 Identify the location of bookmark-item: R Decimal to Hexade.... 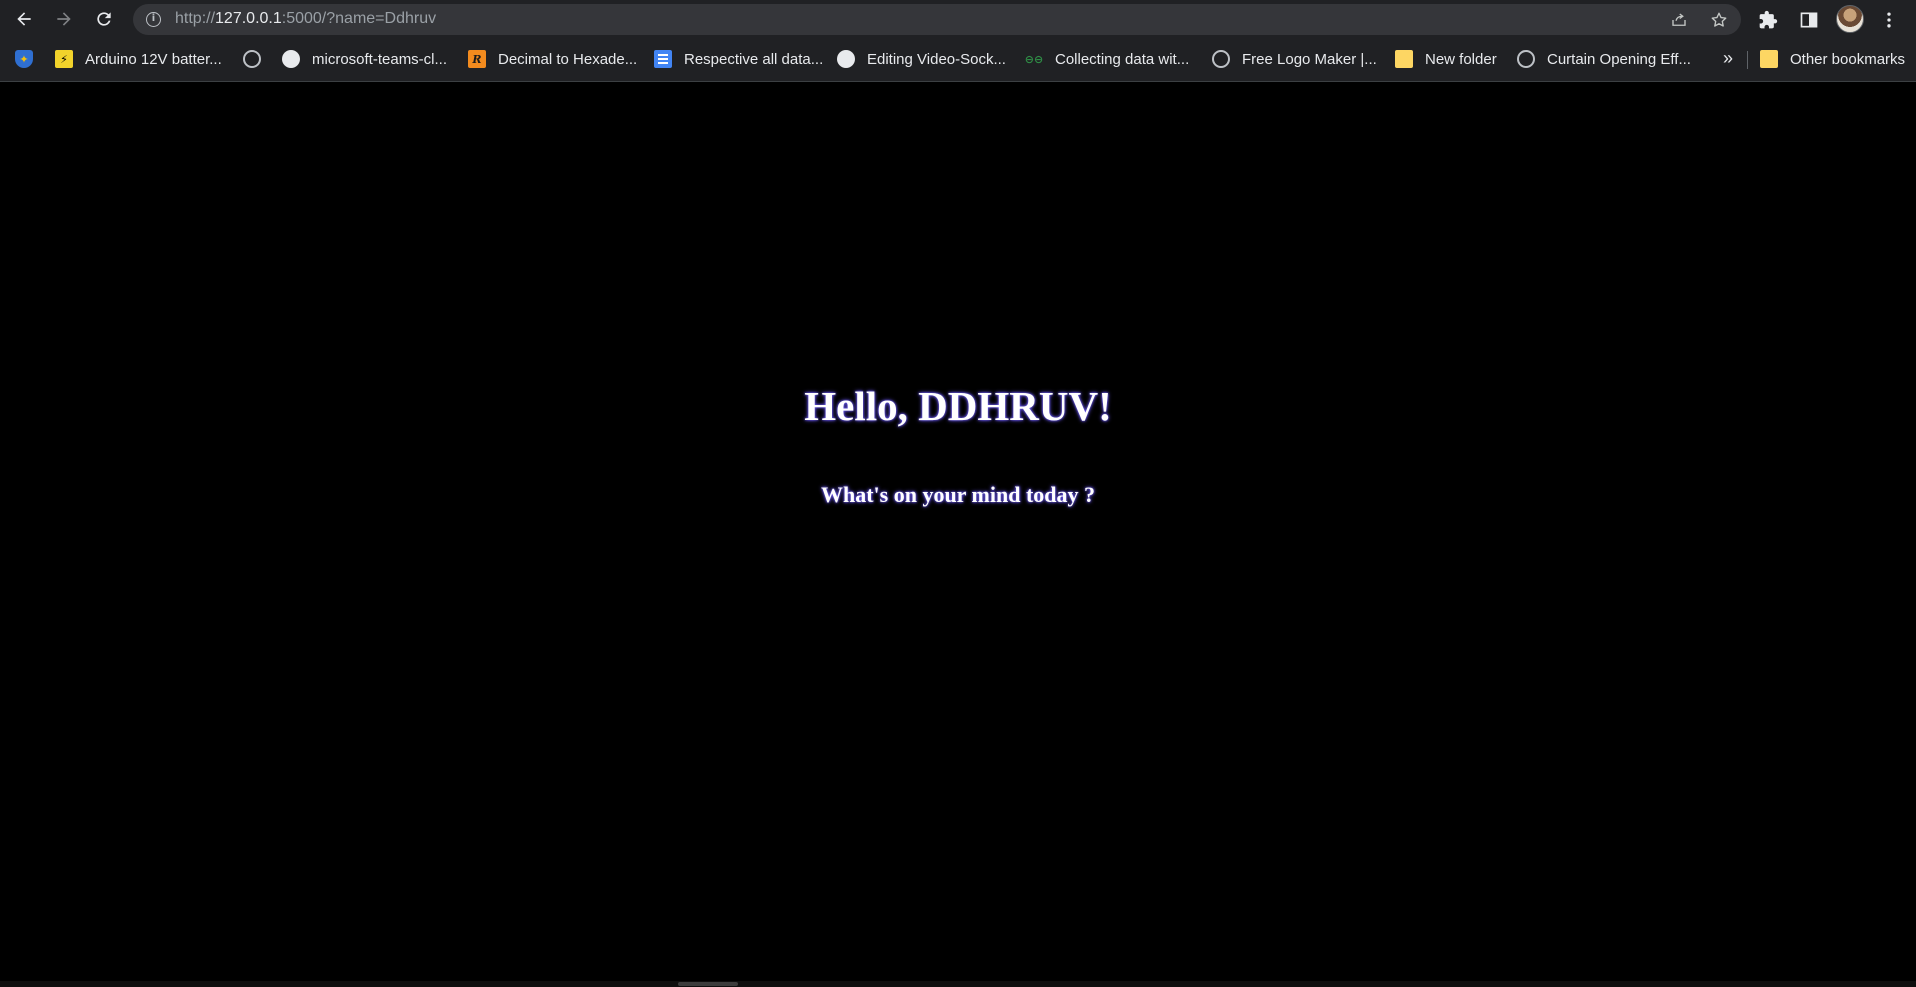
(552, 59).